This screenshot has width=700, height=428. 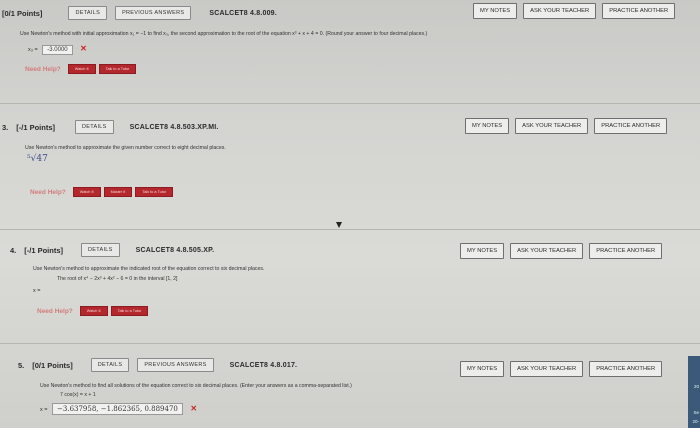 I want to click on question-number: 5., so click(x=21, y=365).